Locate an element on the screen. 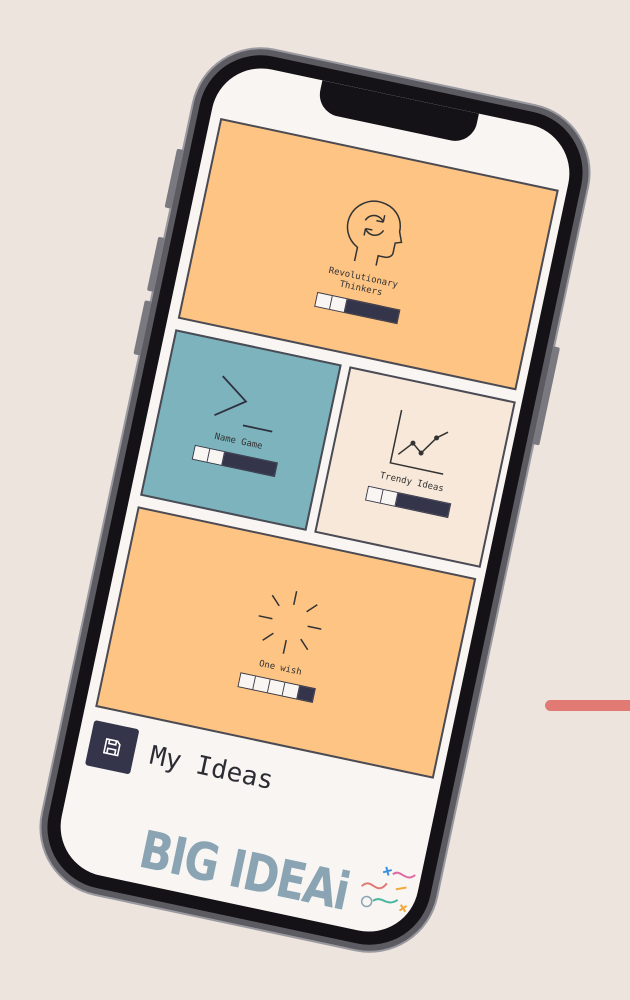  confetti-icon is located at coordinates (388, 889).